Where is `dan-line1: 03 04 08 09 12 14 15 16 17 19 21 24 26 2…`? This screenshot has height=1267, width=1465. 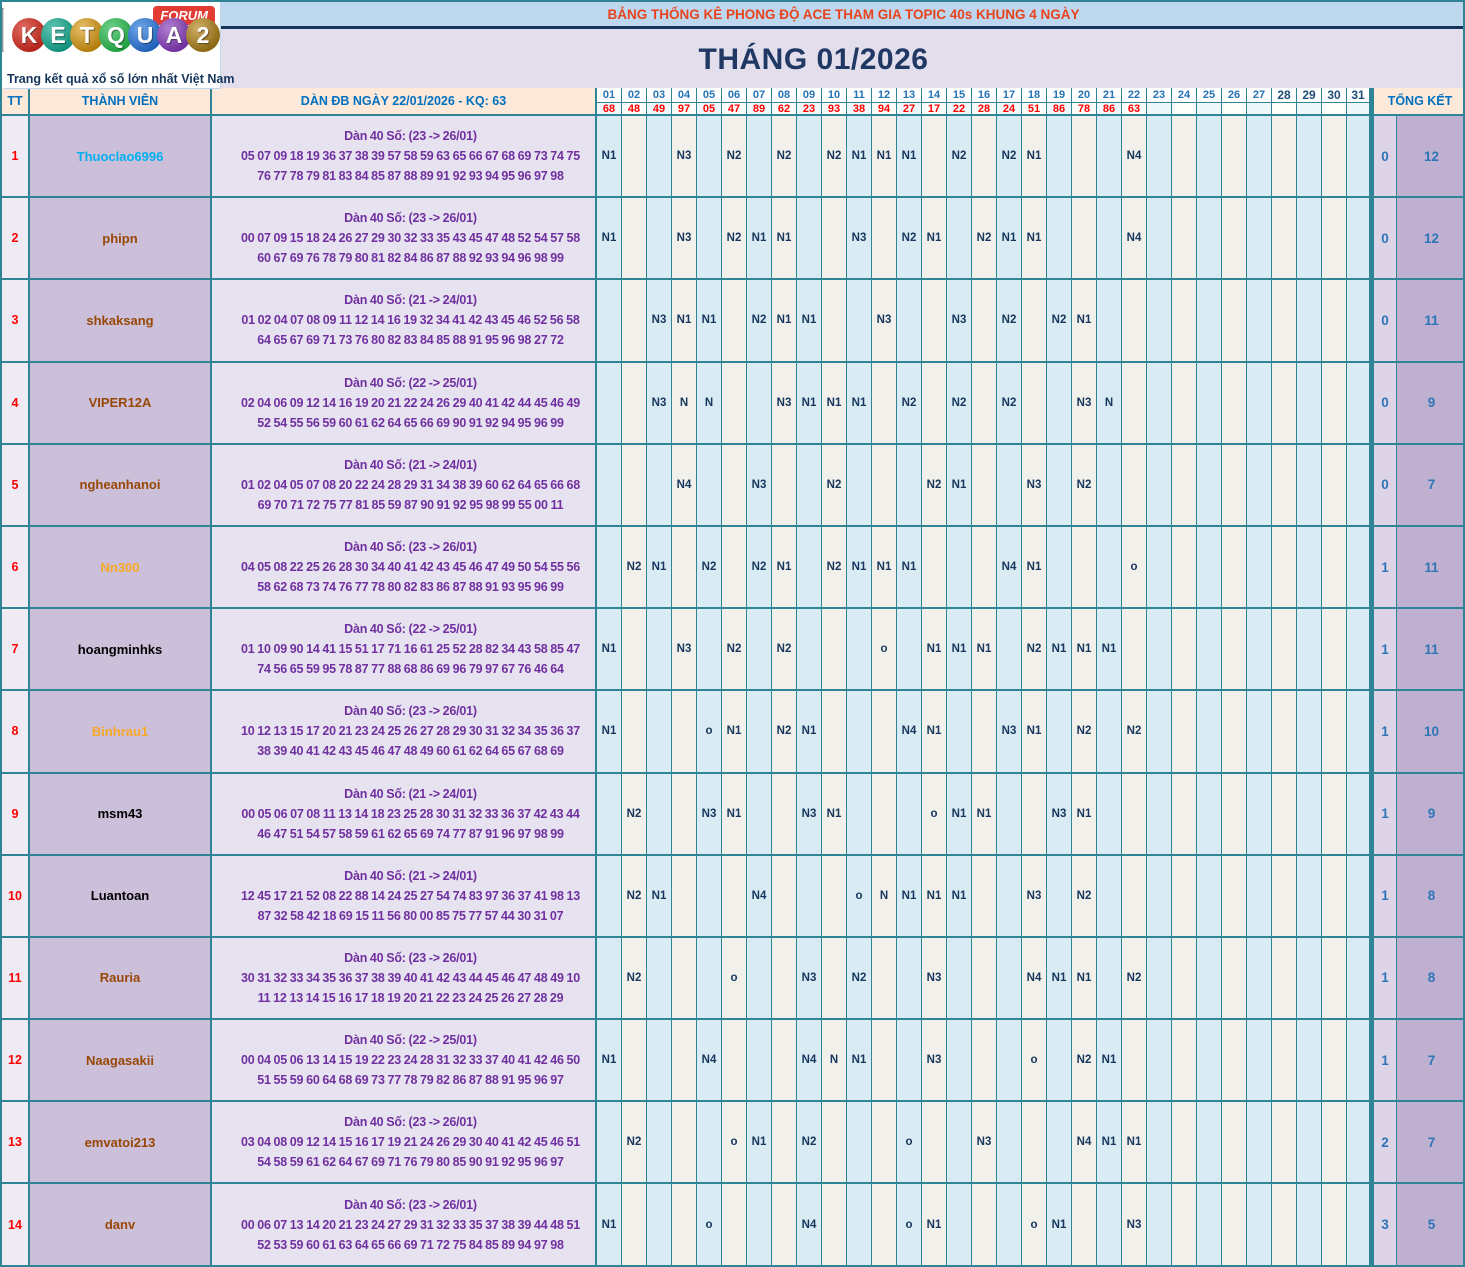 dan-line1: 03 04 08 09 12 14 15 16 17 19 21 24 26 2… is located at coordinates (410, 1142).